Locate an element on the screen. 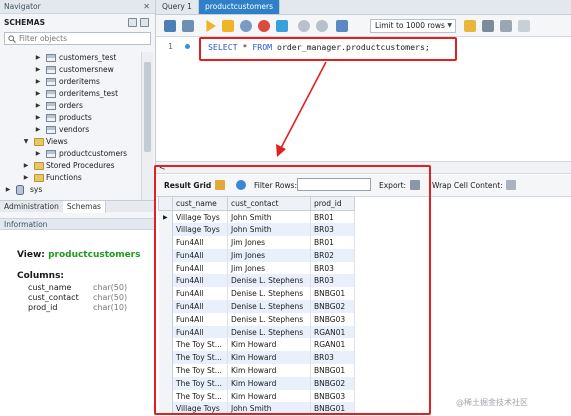  scrollbar-thumb is located at coordinates (147, 107).